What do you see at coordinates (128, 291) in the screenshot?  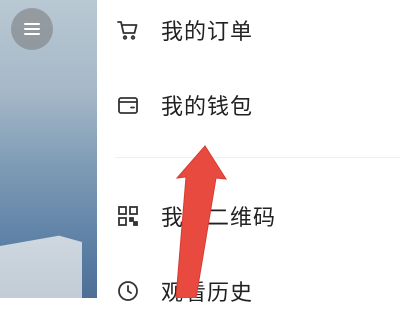 I see `clock-icon` at bounding box center [128, 291].